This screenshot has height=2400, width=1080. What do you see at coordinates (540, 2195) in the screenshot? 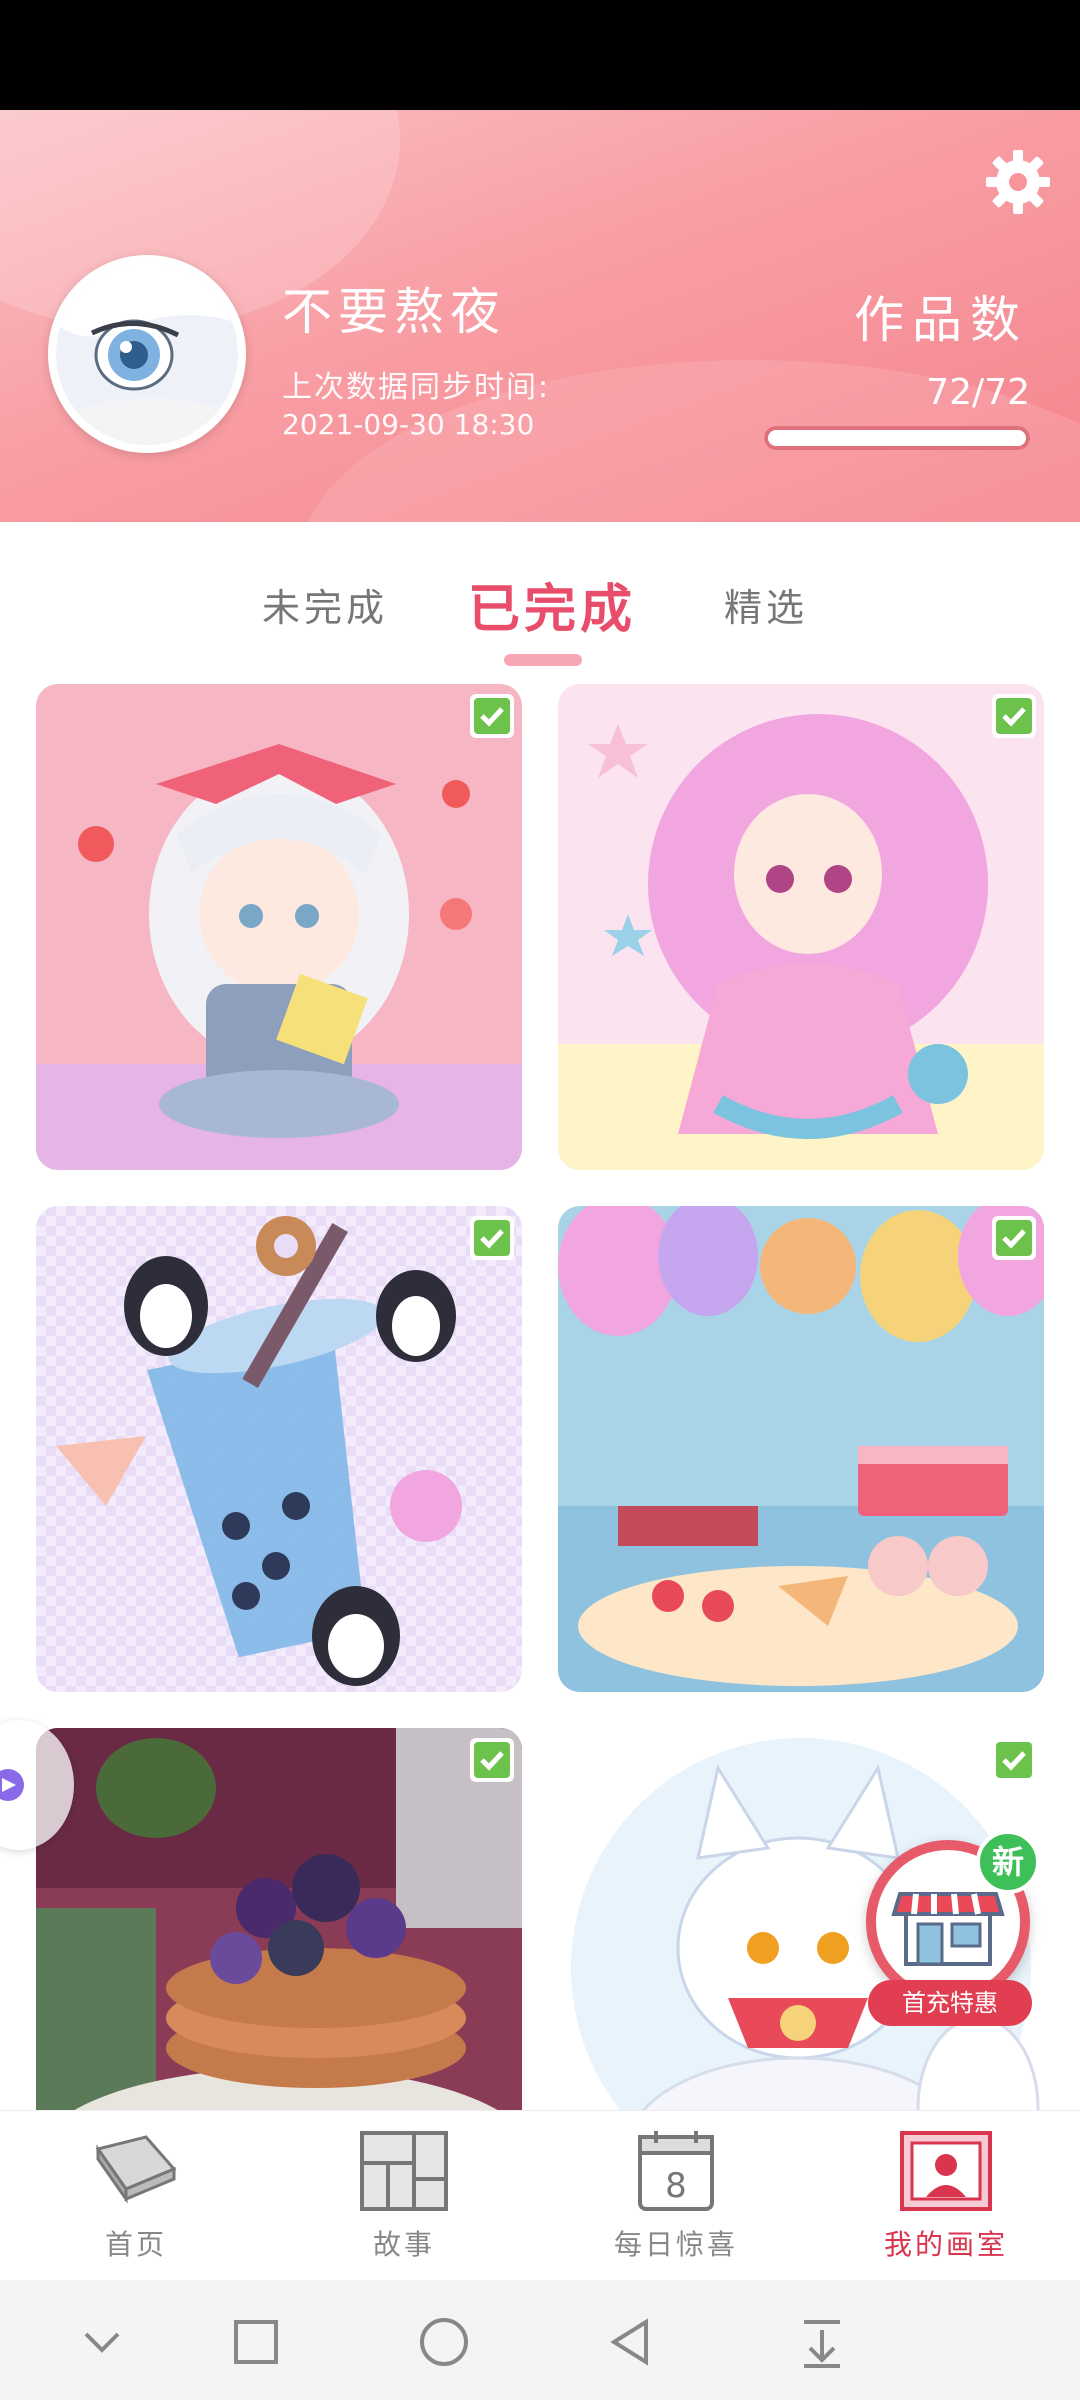
I see `bottom-navigation: 首页 故事 8 每日惊喜 我的画室` at bounding box center [540, 2195].